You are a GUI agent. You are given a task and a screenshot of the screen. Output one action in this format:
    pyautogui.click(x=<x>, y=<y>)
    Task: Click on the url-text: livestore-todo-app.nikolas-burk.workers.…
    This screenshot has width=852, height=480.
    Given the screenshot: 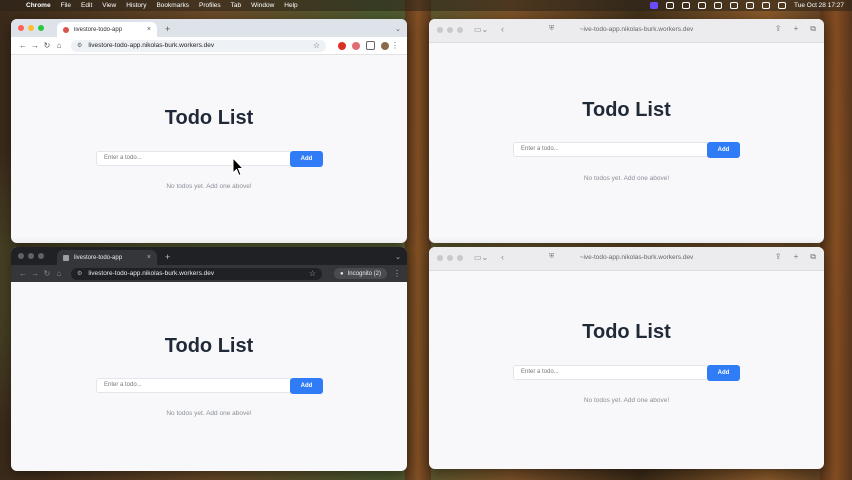 What is the action you would take?
    pyautogui.click(x=151, y=273)
    